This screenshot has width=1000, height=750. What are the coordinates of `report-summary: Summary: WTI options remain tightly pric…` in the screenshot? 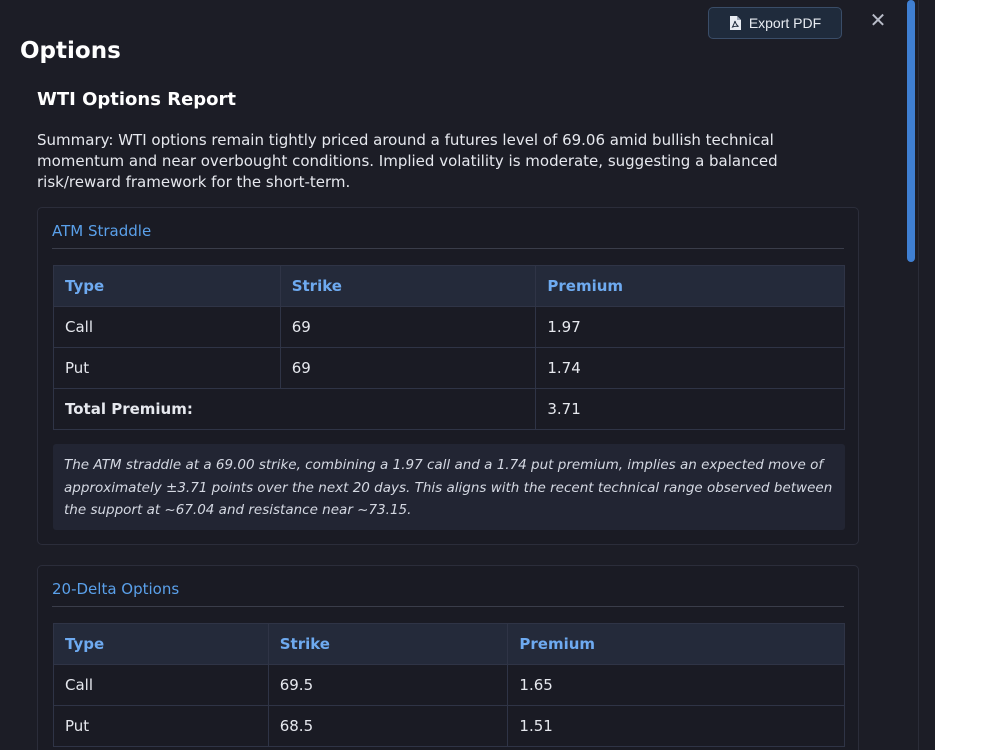 It's located at (407, 161).